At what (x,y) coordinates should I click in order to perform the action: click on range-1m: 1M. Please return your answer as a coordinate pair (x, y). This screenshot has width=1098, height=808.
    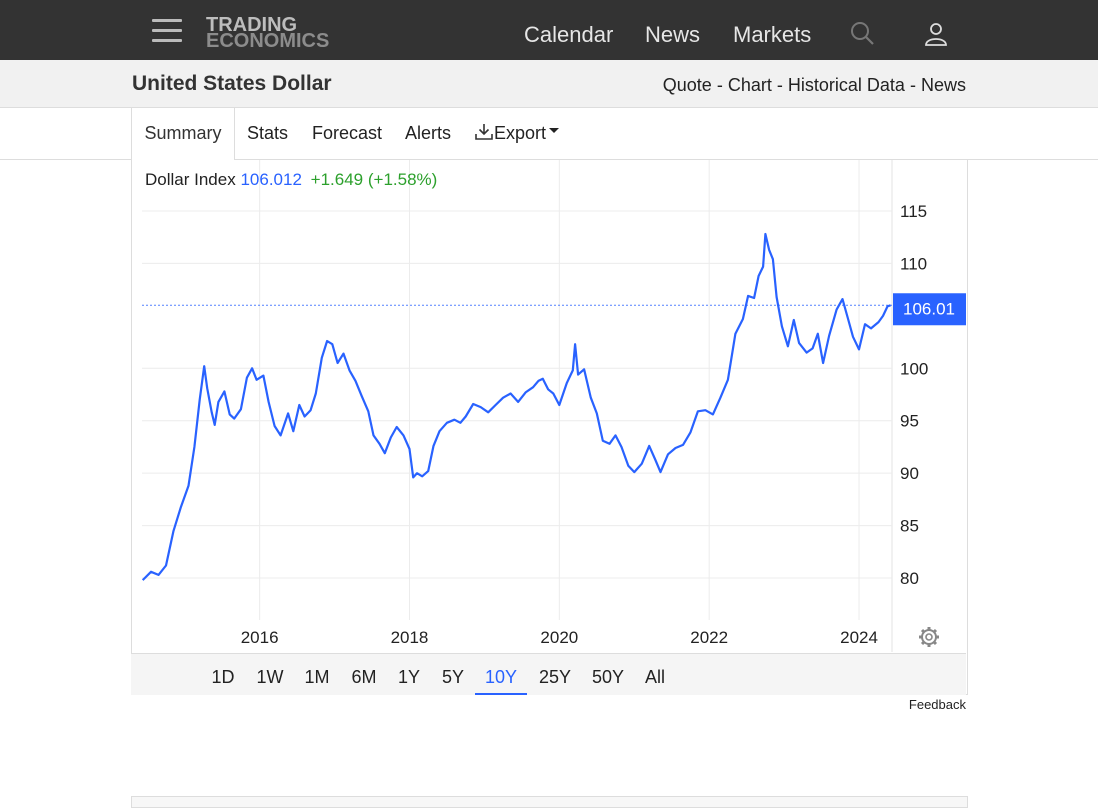
    Looking at the image, I should click on (317, 674).